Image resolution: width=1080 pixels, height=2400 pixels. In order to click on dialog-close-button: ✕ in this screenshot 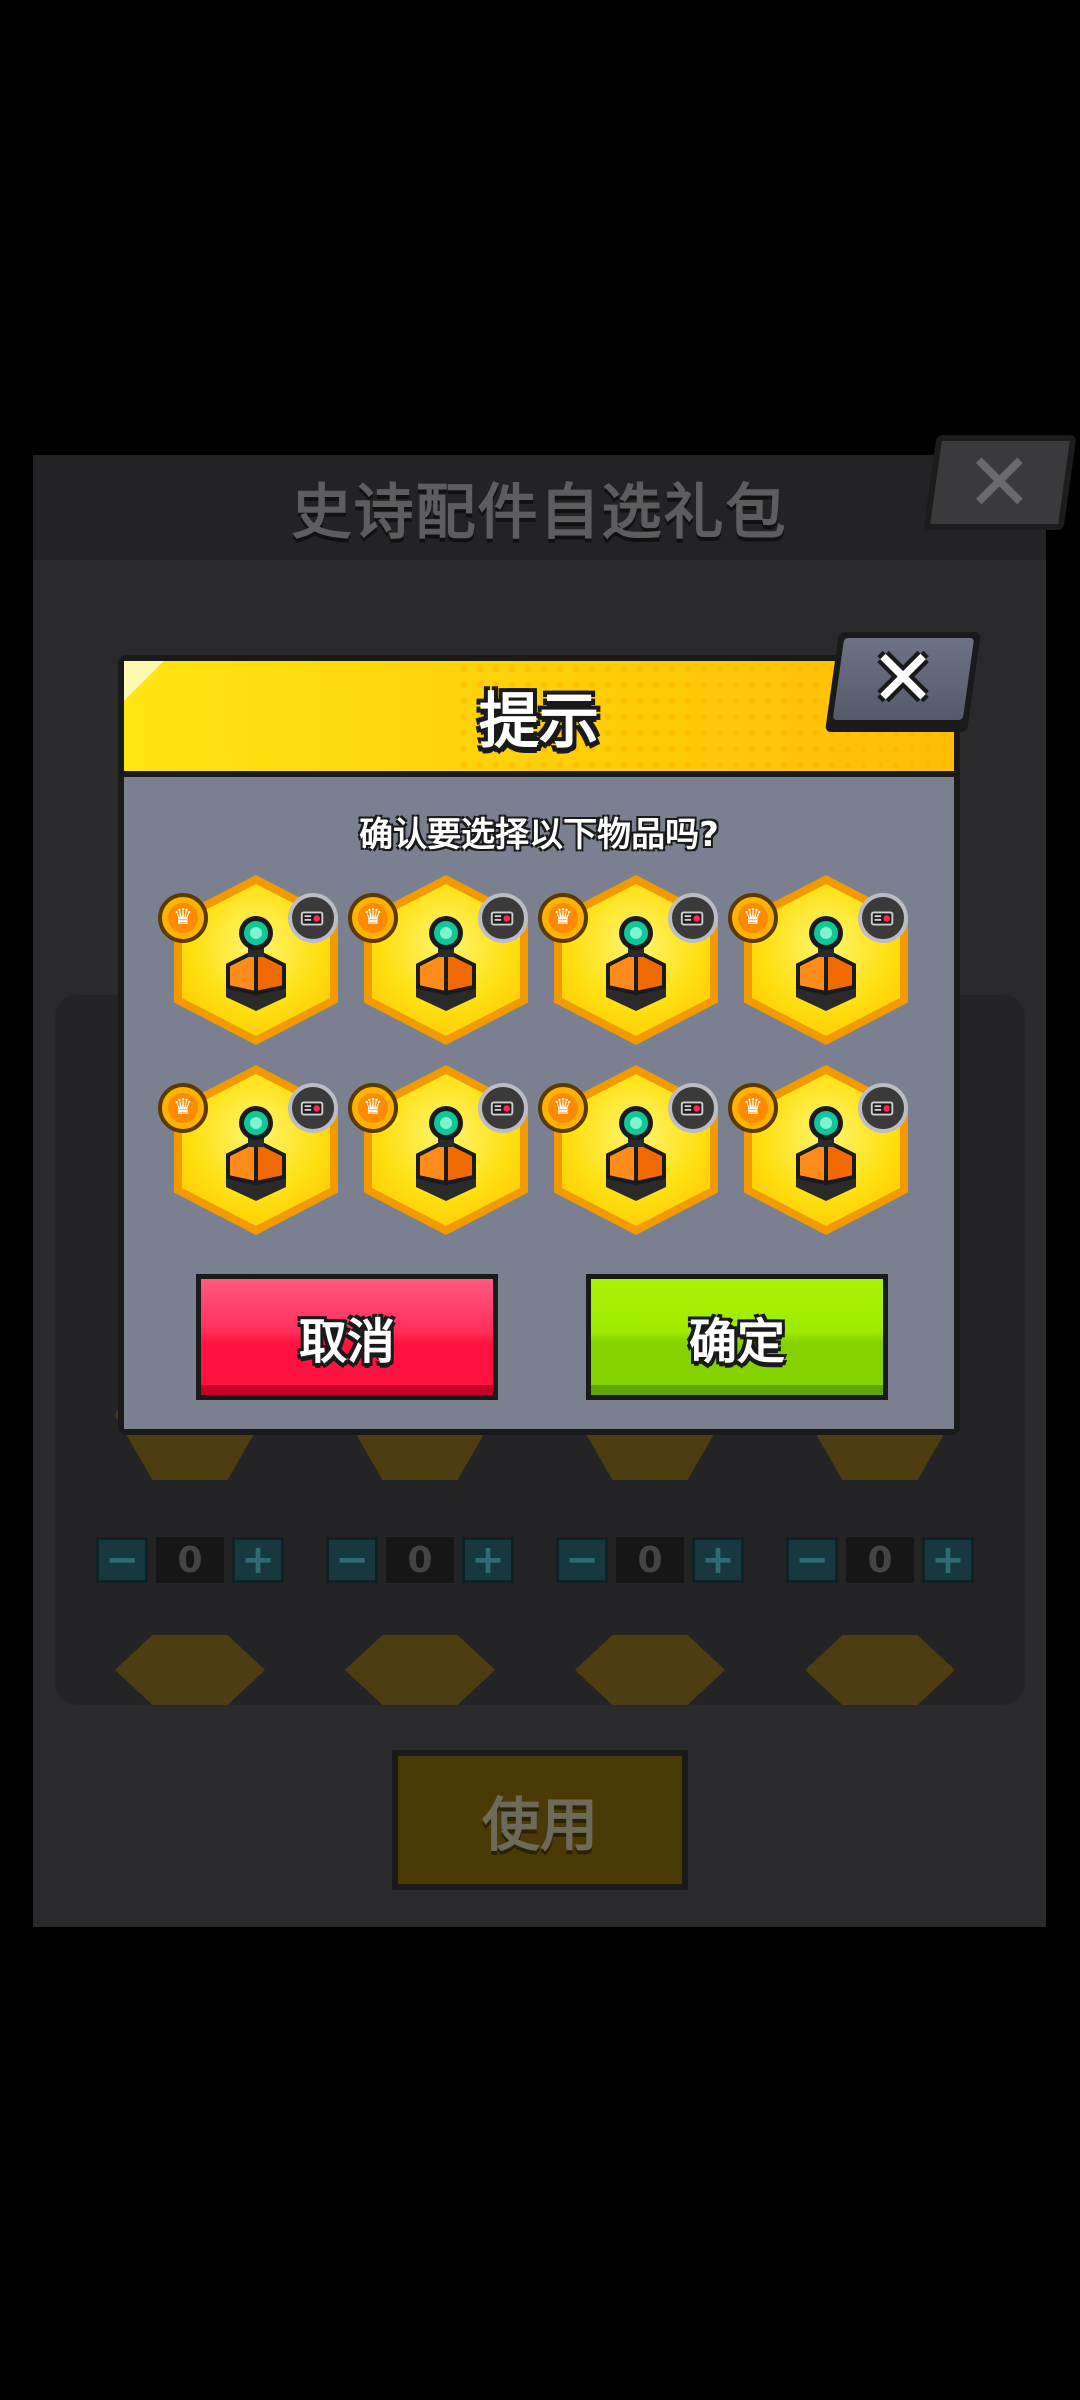, I will do `click(903, 682)`.